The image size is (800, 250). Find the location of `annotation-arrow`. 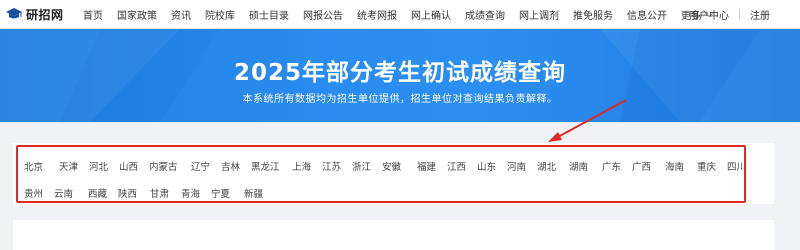

annotation-arrow is located at coordinates (587, 120).